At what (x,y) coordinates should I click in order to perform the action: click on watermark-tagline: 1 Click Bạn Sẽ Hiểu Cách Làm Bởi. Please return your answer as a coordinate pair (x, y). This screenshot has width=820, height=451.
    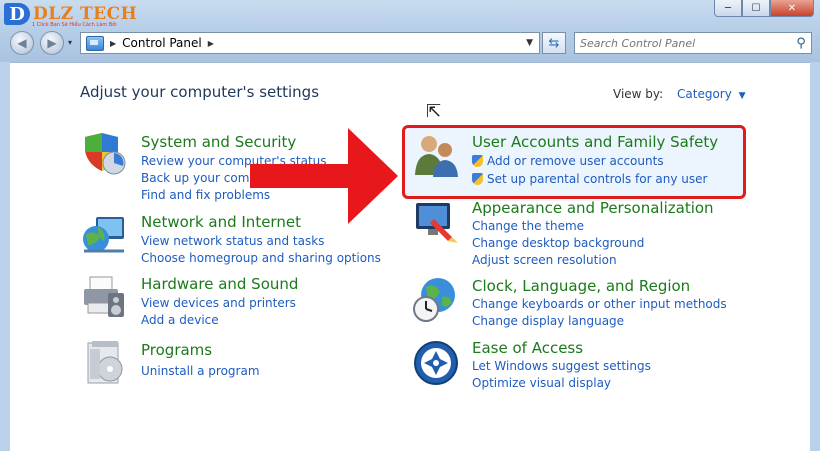
    Looking at the image, I should click on (74, 25).